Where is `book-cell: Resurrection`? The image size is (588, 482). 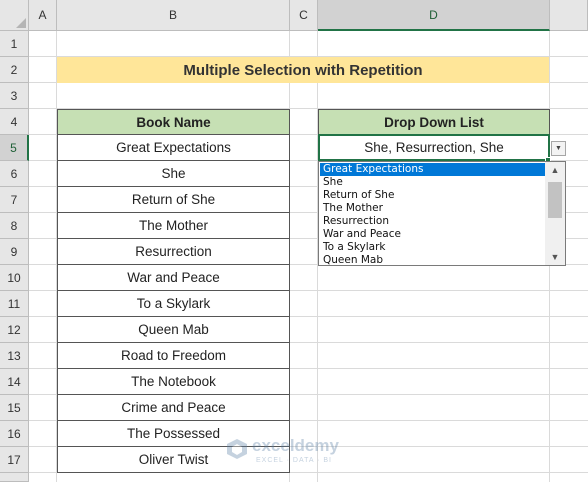 book-cell: Resurrection is located at coordinates (173, 252).